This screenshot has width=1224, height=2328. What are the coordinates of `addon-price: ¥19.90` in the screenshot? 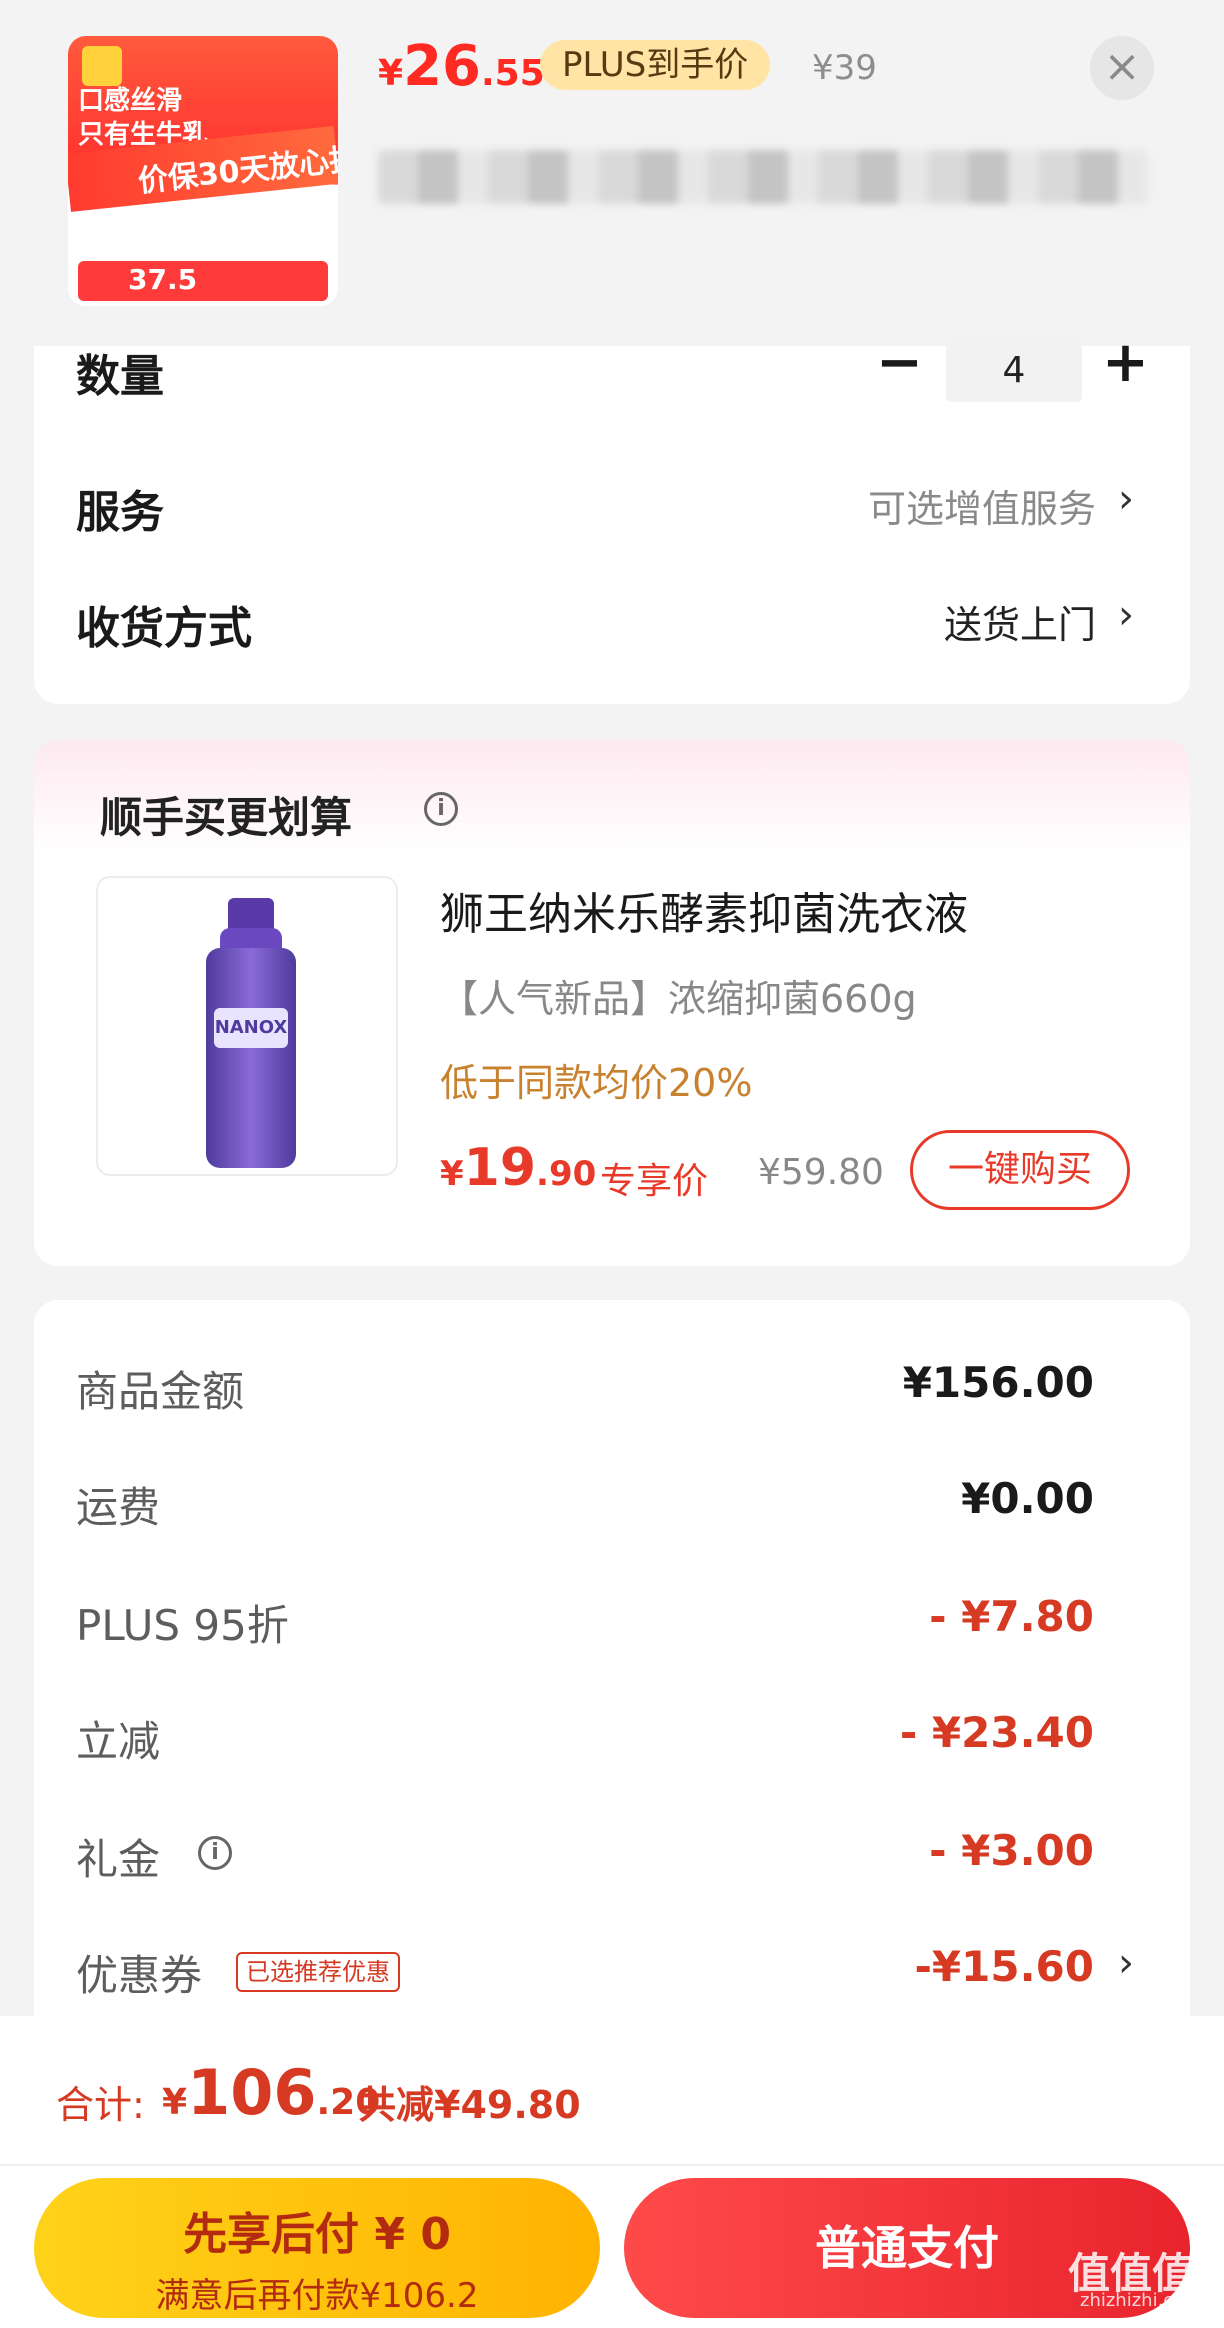 It's located at (518, 1168).